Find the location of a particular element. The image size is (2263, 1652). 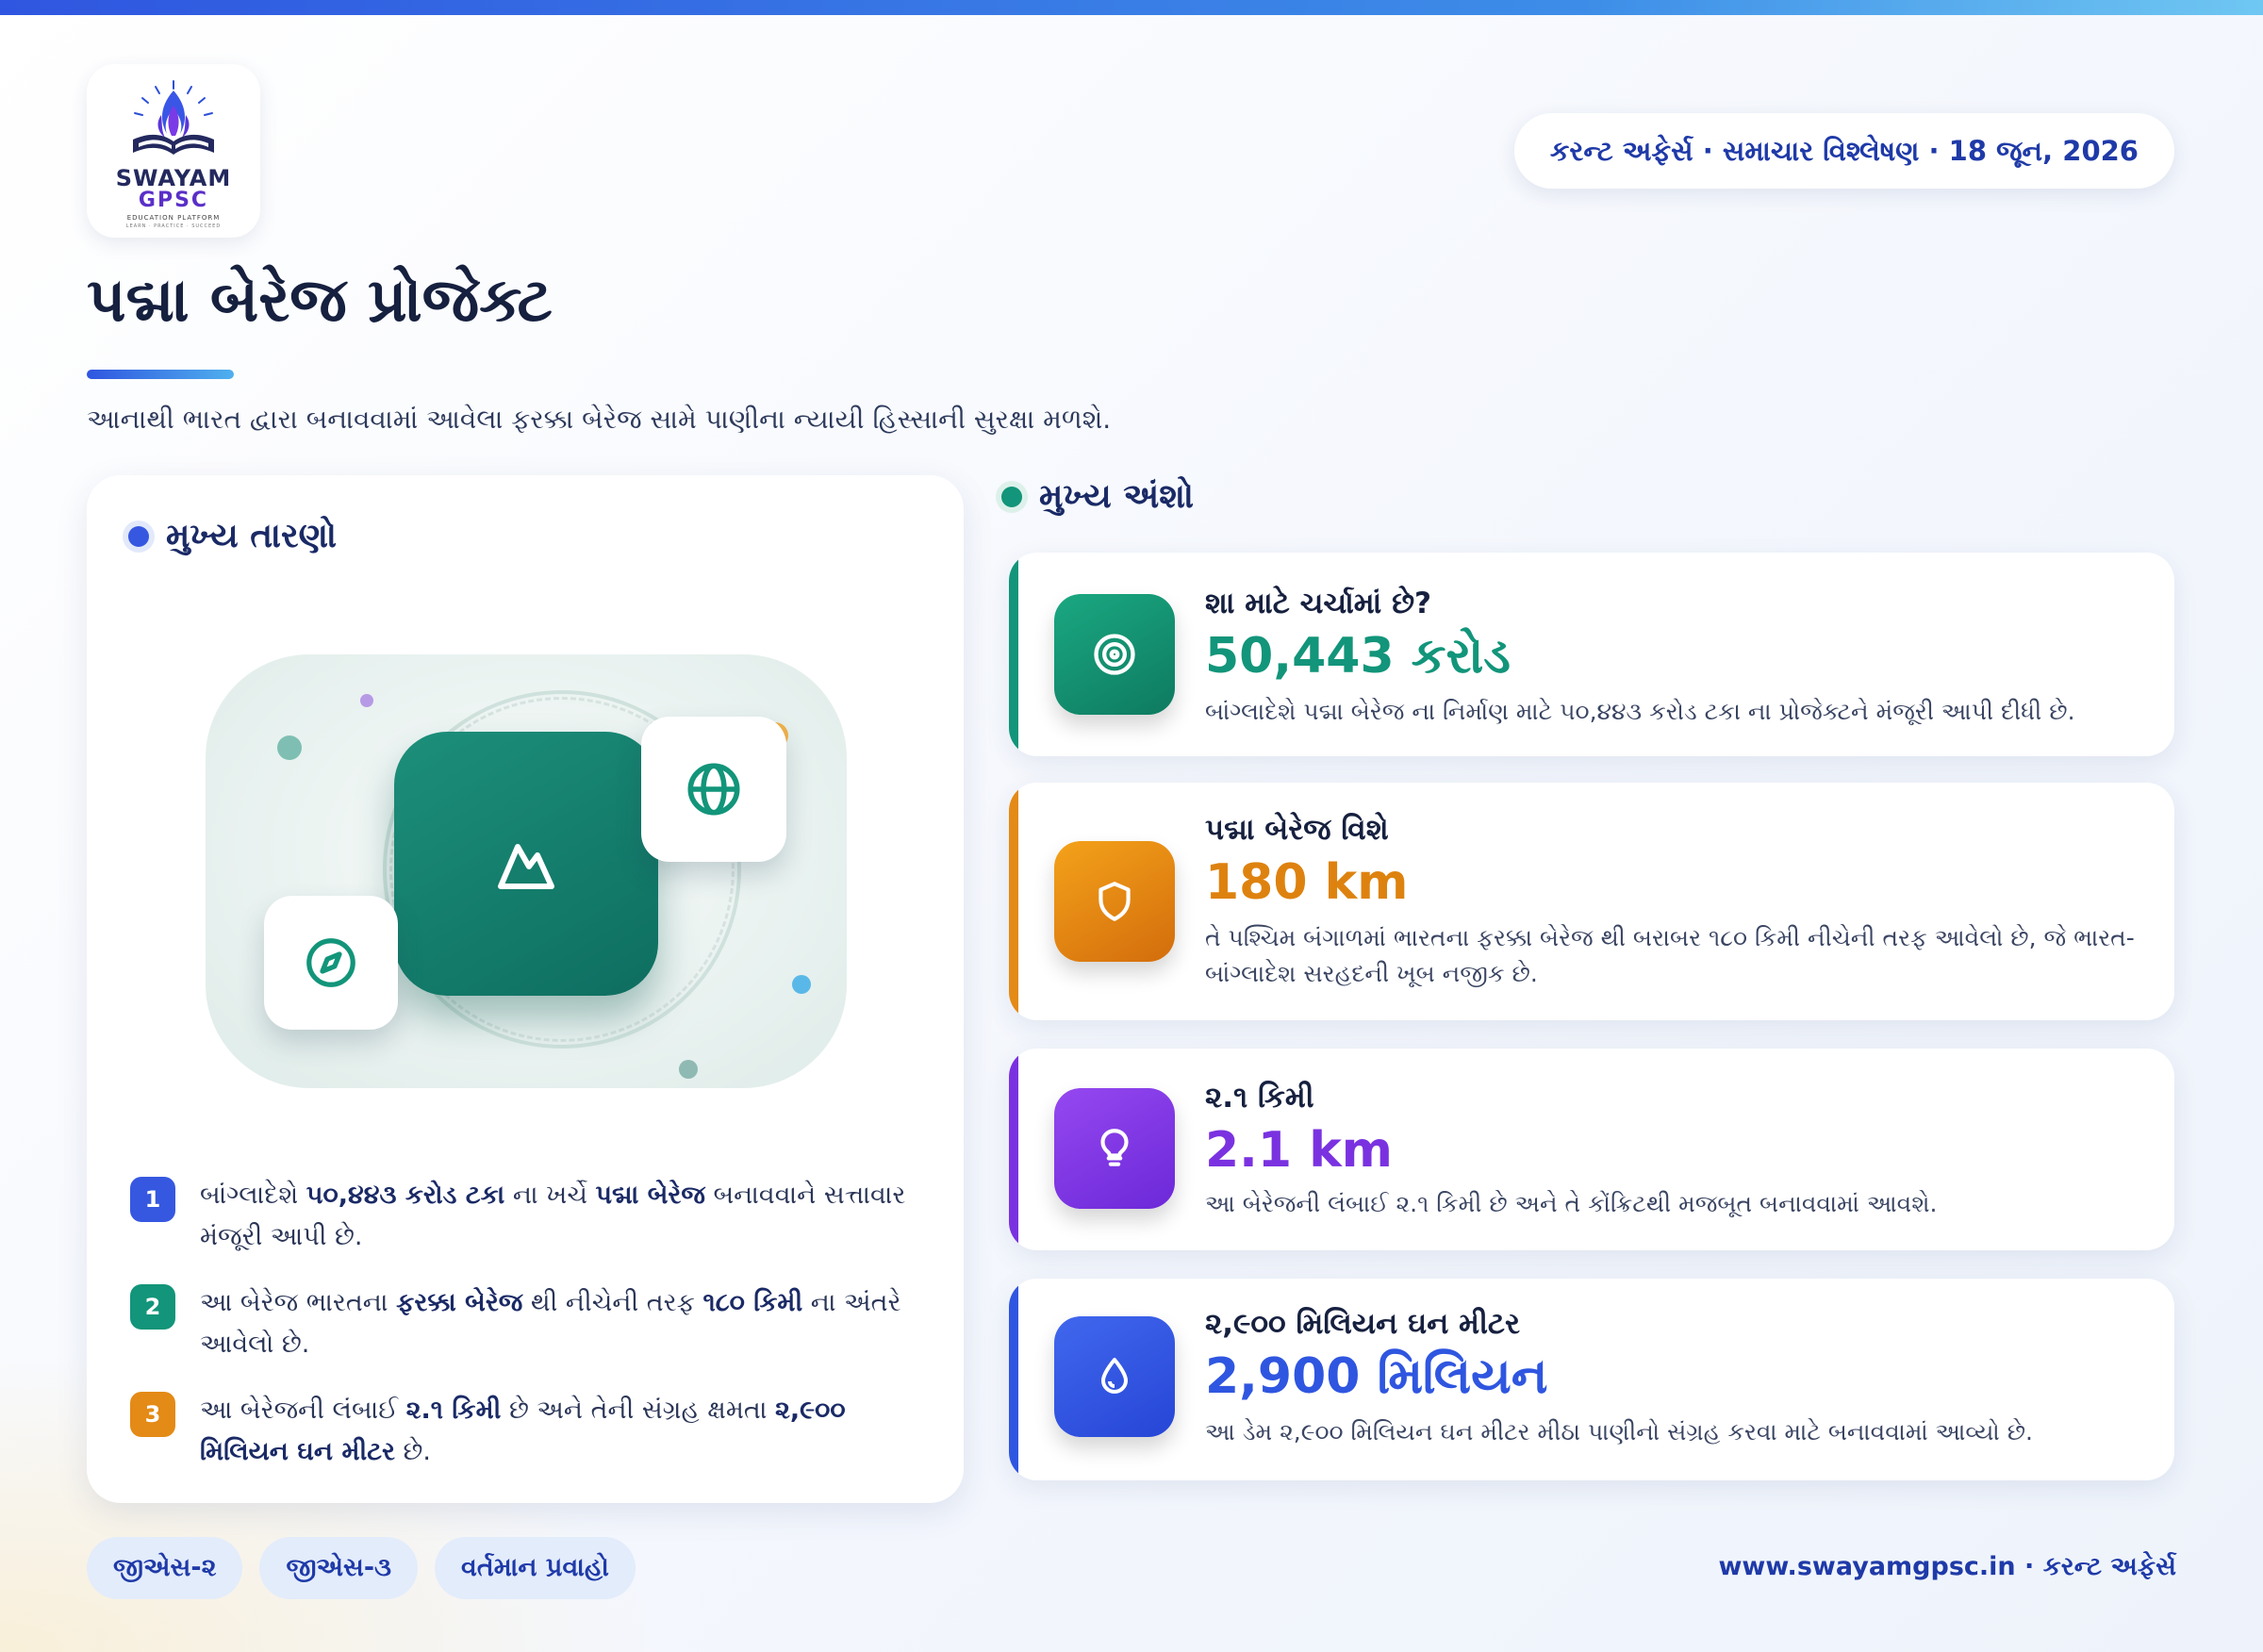

finding-number-badge: 1 is located at coordinates (152, 1199).